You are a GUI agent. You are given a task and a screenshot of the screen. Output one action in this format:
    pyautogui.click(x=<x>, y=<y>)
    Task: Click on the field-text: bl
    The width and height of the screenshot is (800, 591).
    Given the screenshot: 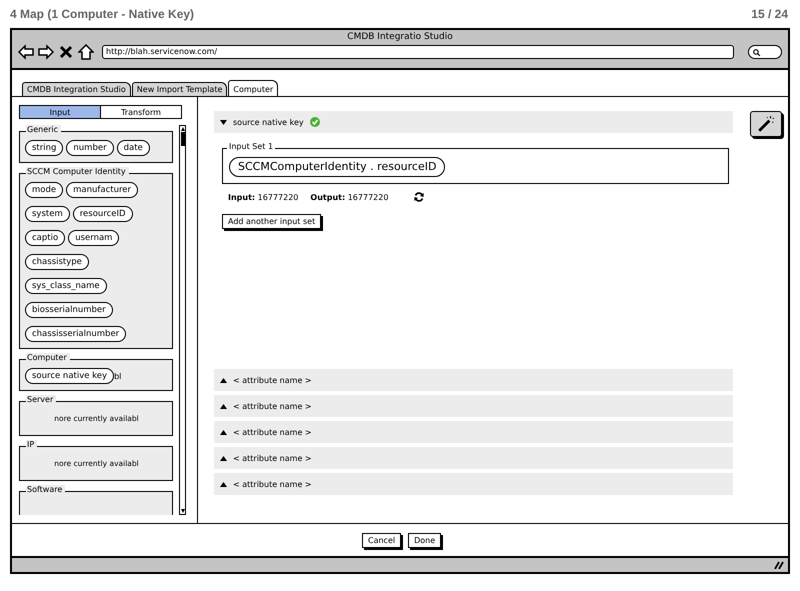 What is the action you would take?
    pyautogui.click(x=118, y=376)
    